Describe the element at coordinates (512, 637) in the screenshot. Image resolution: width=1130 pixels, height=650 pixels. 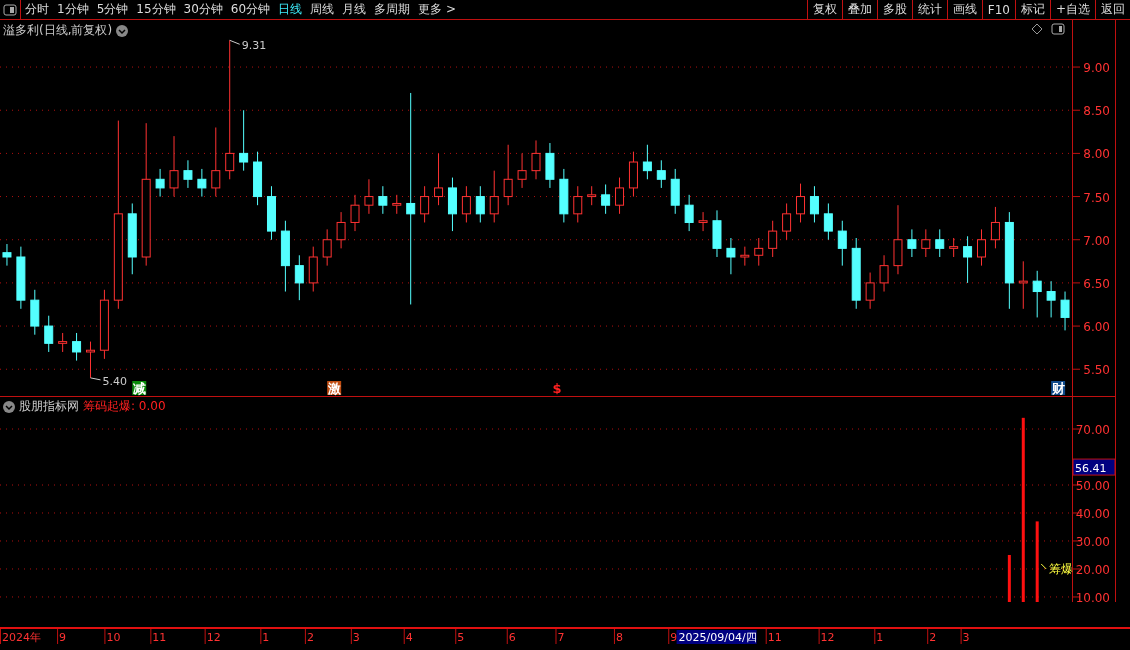
I see `date-axis-label: 6` at that location.